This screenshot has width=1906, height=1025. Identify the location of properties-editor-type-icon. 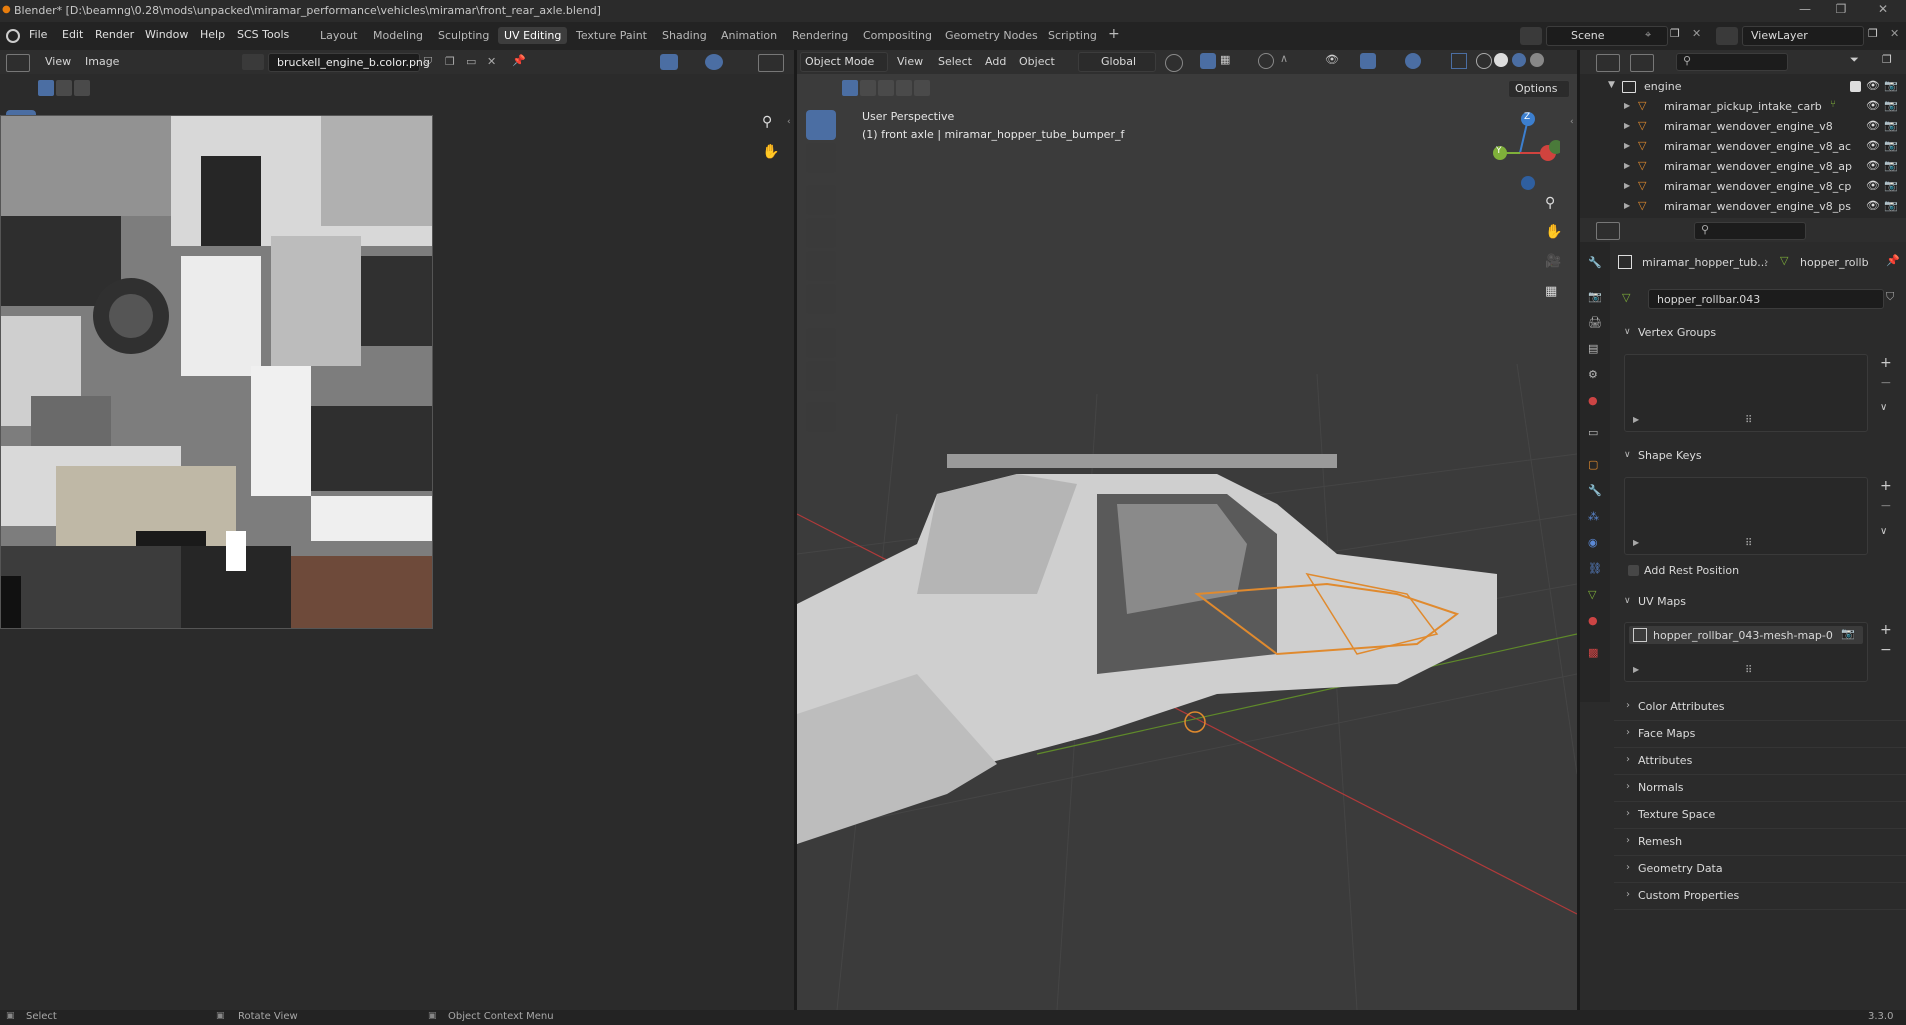
(1608, 231).